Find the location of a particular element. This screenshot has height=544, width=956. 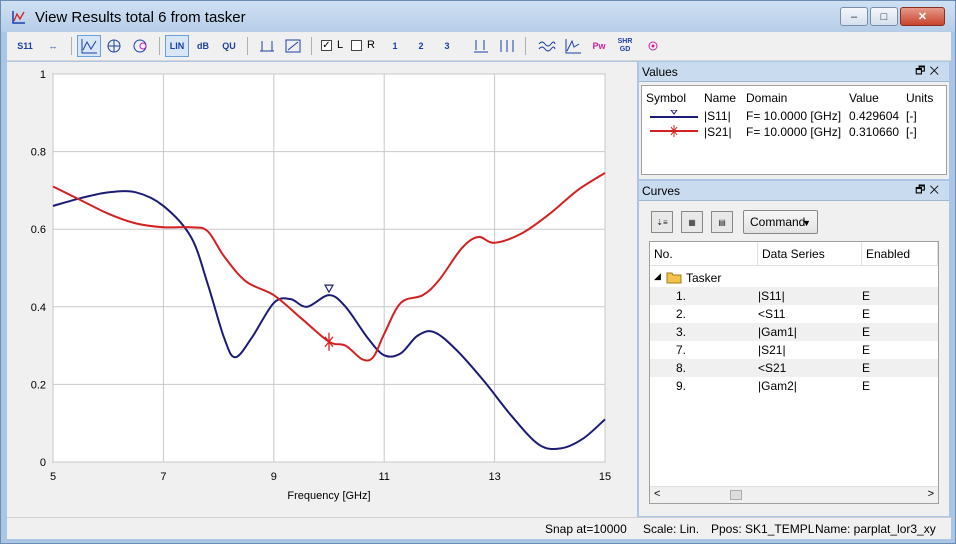

command-dropdown: Command ▼ is located at coordinates (780, 222).